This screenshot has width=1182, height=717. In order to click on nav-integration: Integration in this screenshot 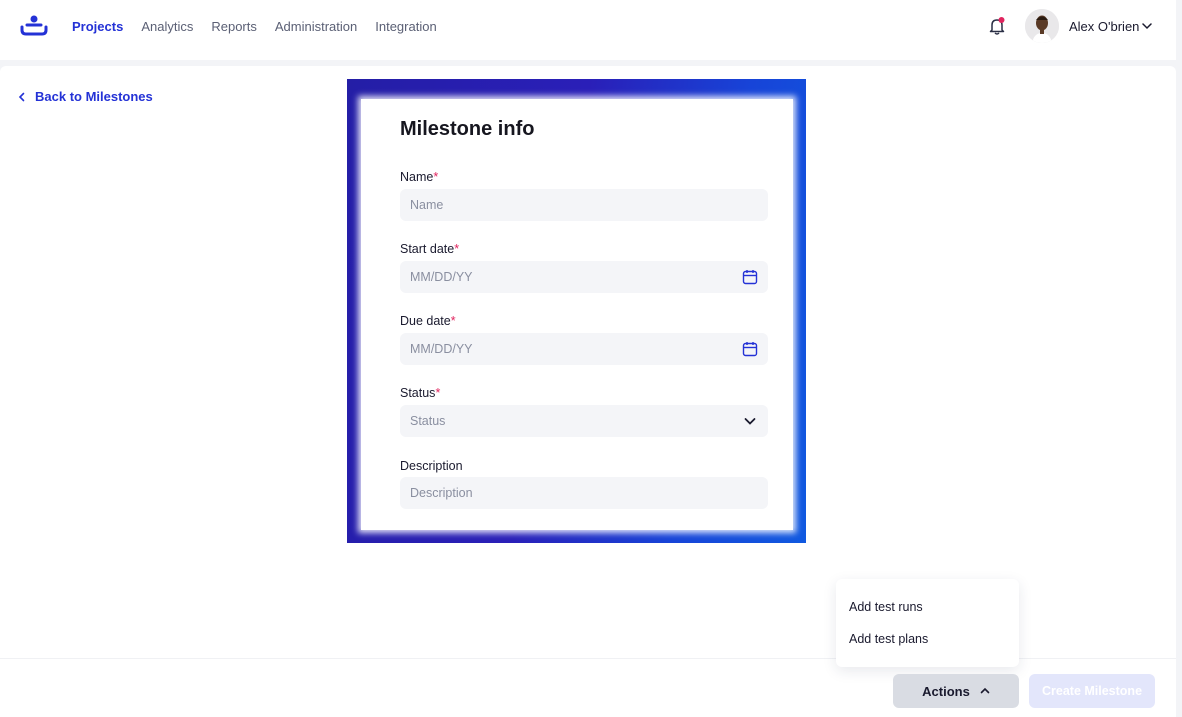, I will do `click(405, 26)`.